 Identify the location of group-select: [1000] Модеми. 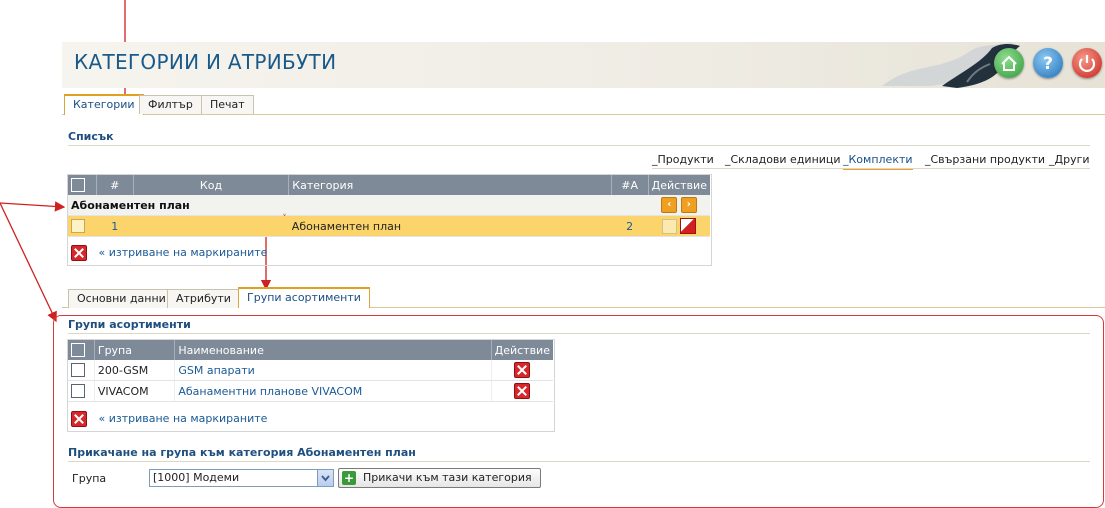
(241, 478).